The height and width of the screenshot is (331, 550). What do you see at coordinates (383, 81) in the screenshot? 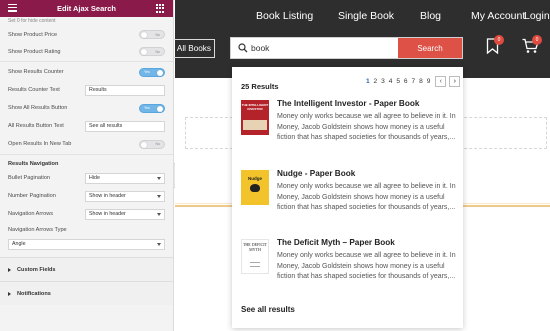
I see `page-number: 3` at bounding box center [383, 81].